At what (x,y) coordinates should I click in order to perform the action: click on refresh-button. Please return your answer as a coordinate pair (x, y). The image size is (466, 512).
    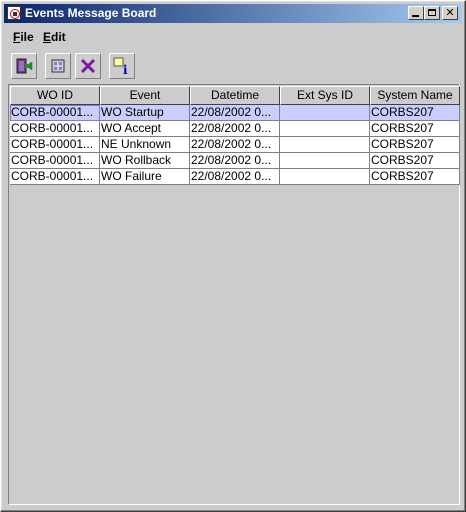
    Looking at the image, I should click on (58, 66).